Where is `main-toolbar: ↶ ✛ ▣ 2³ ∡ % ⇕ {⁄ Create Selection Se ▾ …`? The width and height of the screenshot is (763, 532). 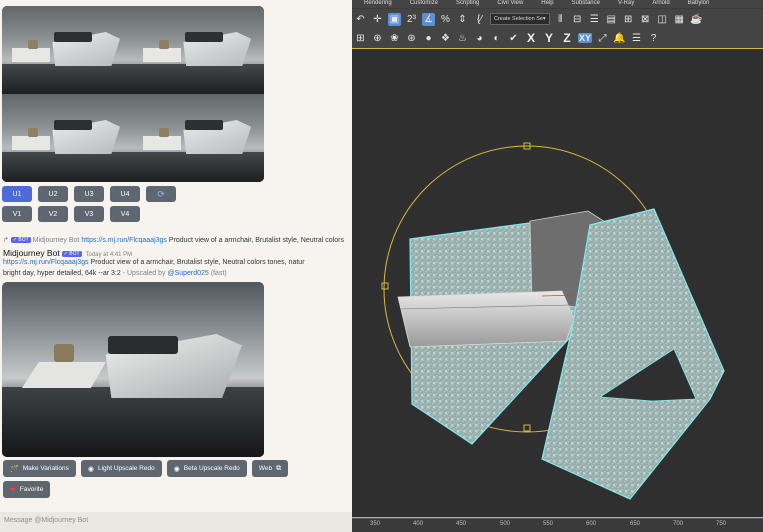
main-toolbar: ↶ ✛ ▣ 2³ ∡ % ⇕ {⁄ Create Selection Se ▾ … is located at coordinates (557, 19).